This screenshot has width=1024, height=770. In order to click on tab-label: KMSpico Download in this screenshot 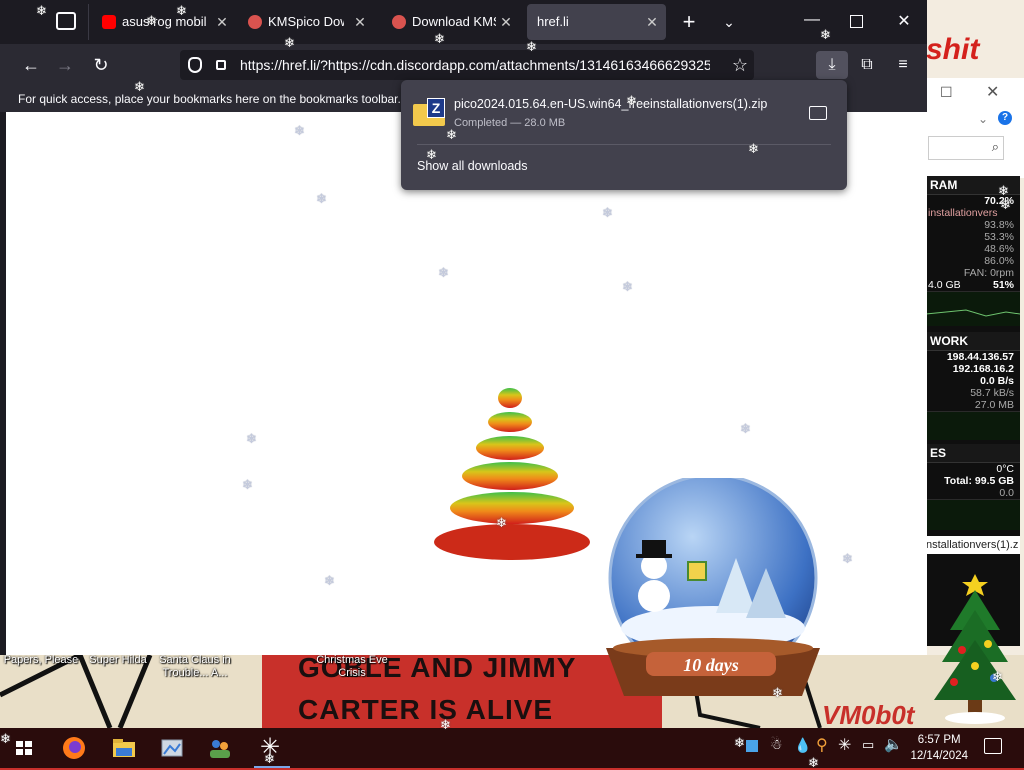, I will do `click(306, 21)`.